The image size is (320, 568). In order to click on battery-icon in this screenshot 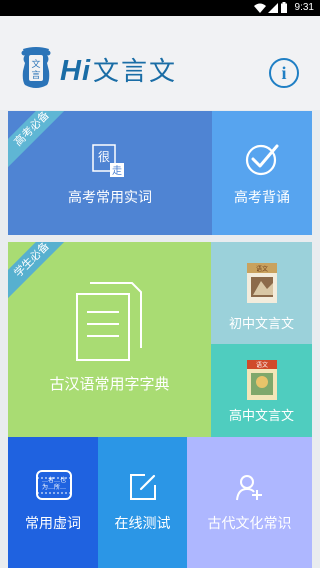, I will do `click(284, 7)`.